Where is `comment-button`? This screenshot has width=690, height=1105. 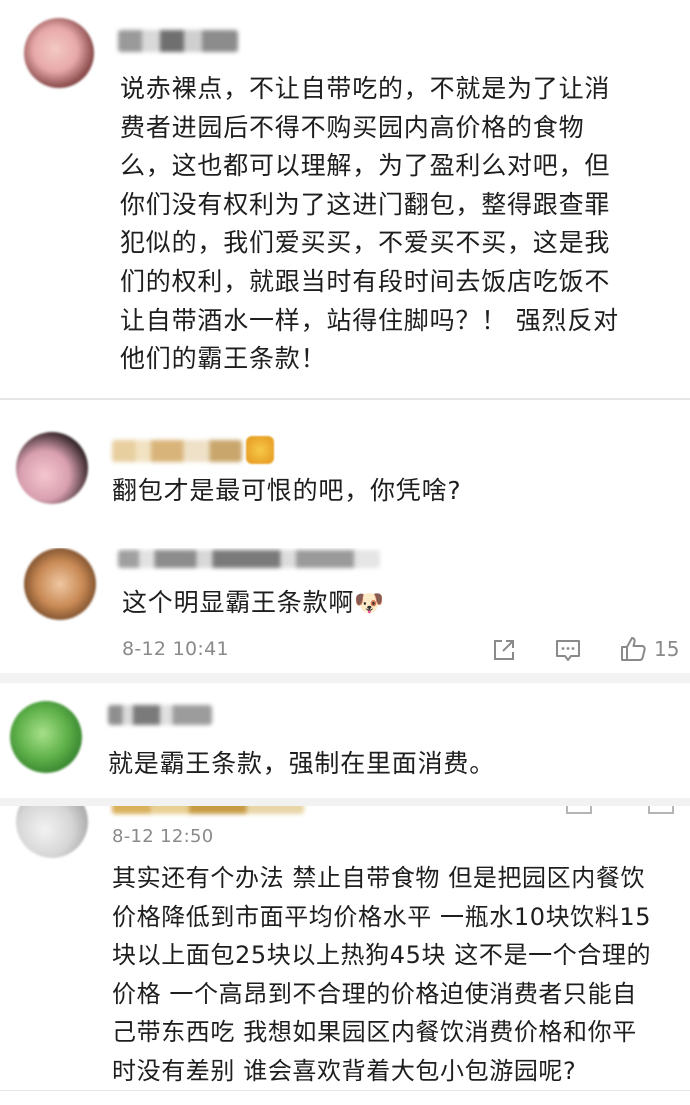
comment-button is located at coordinates (568, 650).